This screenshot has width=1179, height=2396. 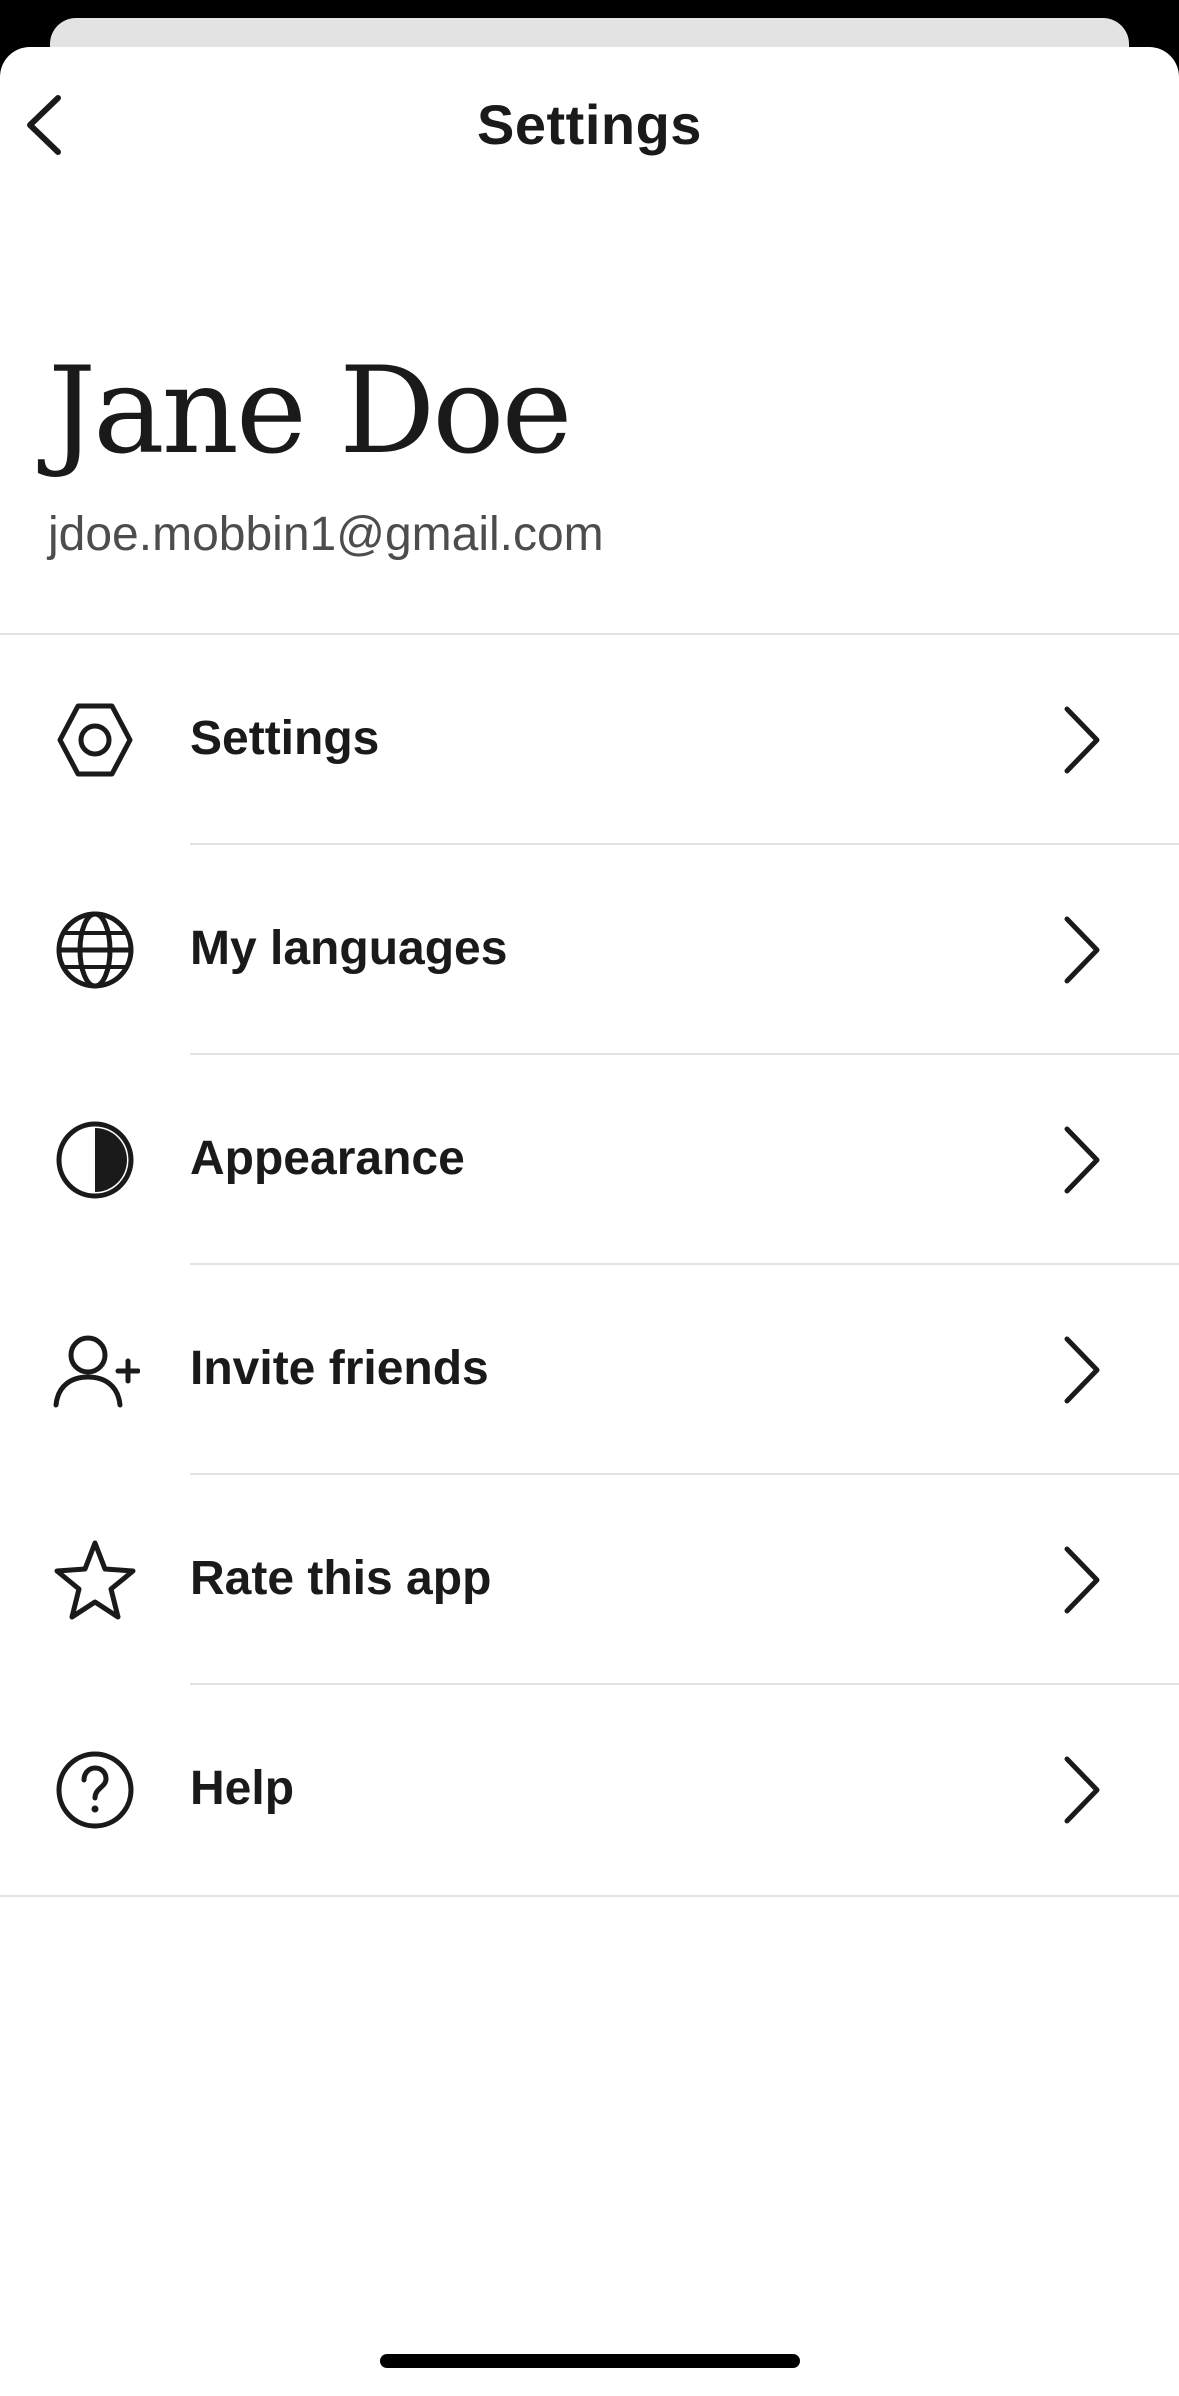 What do you see at coordinates (589, 740) in the screenshot?
I see `menu-item-settings: Settings` at bounding box center [589, 740].